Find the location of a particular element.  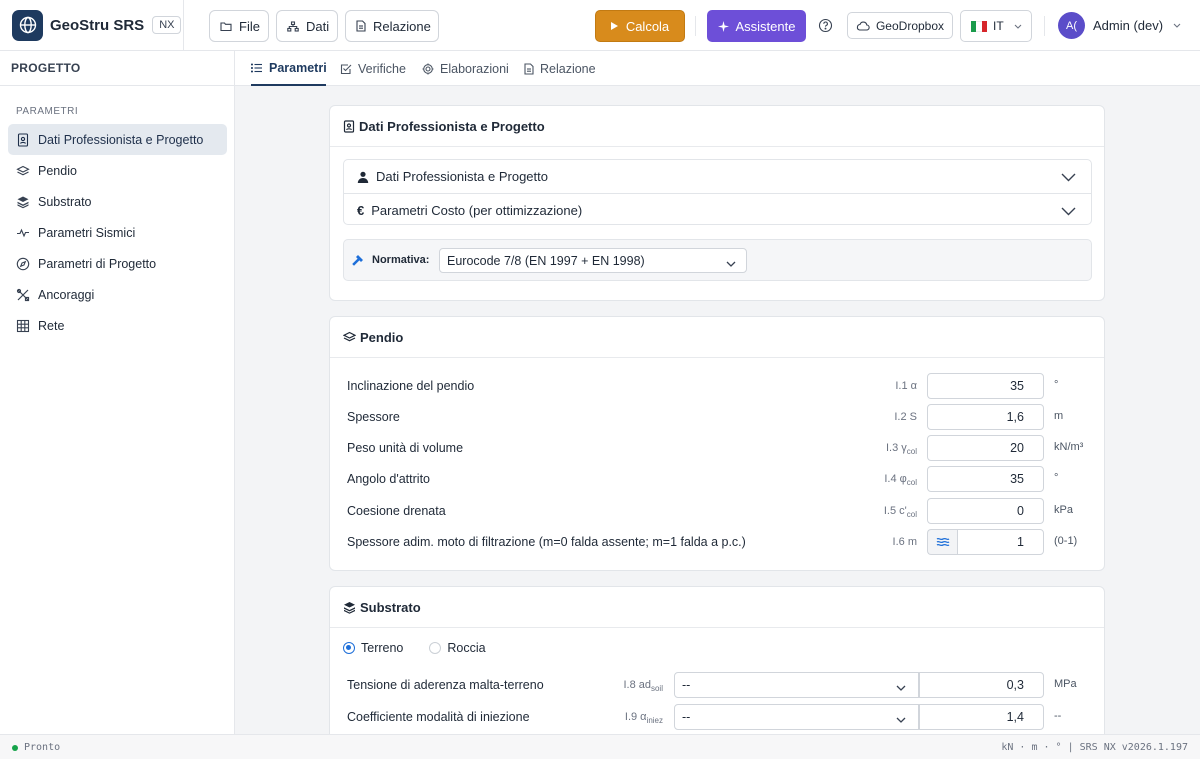

coesione-input: 0 is located at coordinates (985, 511).